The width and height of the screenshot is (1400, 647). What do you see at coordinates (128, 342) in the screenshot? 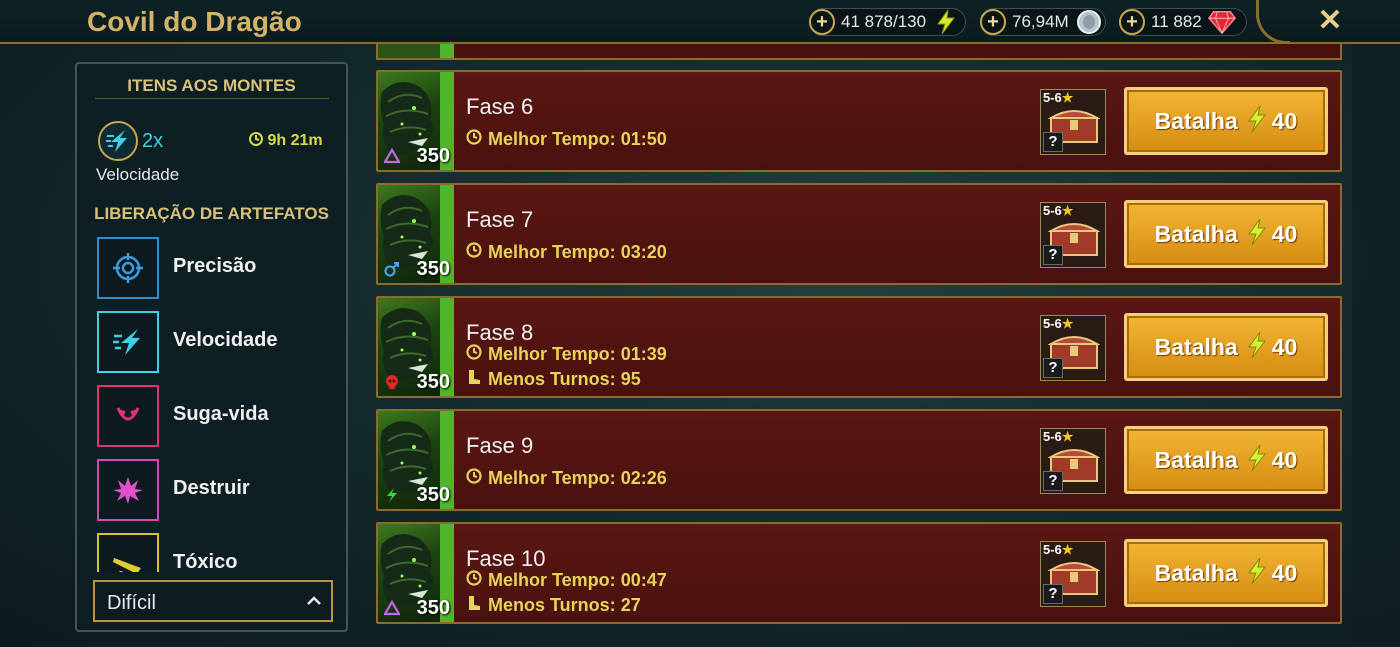
I see `speed-icon` at bounding box center [128, 342].